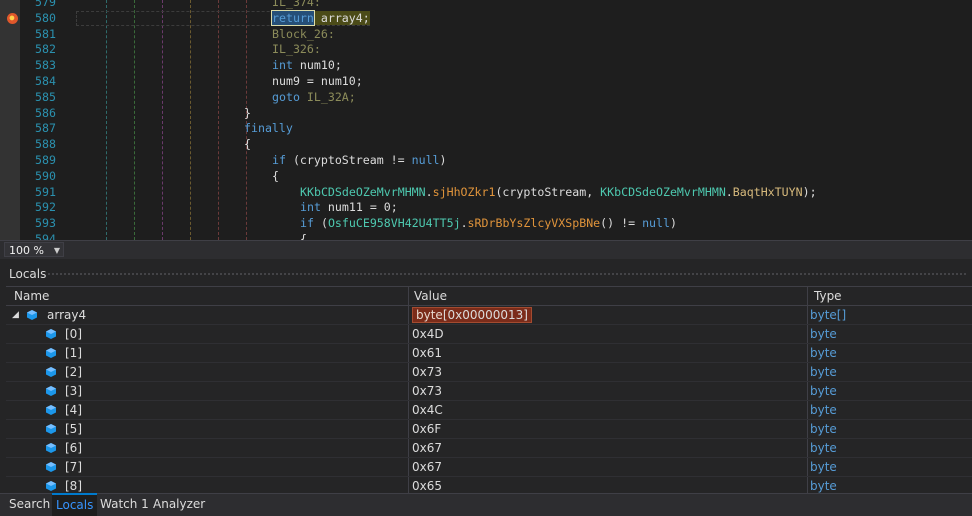  I want to click on code-token: num10;, so click(317, 65).